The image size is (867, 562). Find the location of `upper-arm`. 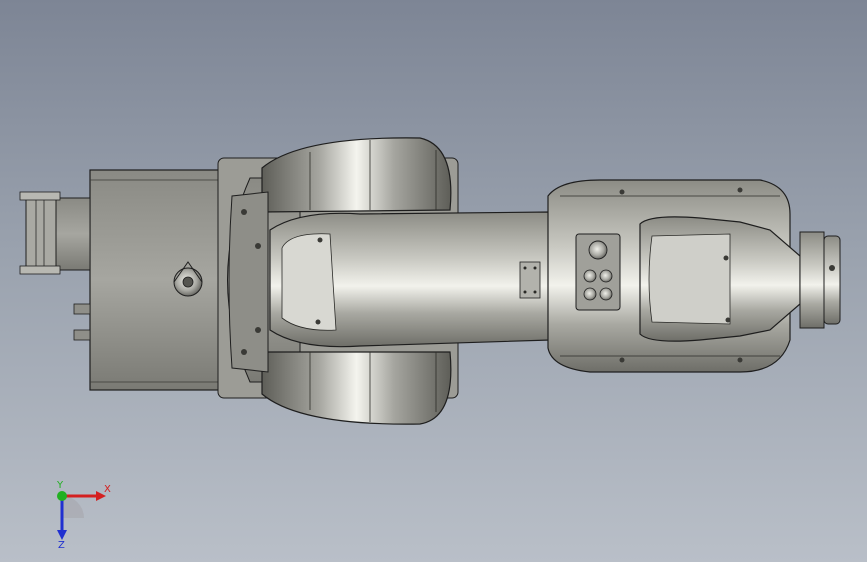

upper-arm is located at coordinates (410, 279).